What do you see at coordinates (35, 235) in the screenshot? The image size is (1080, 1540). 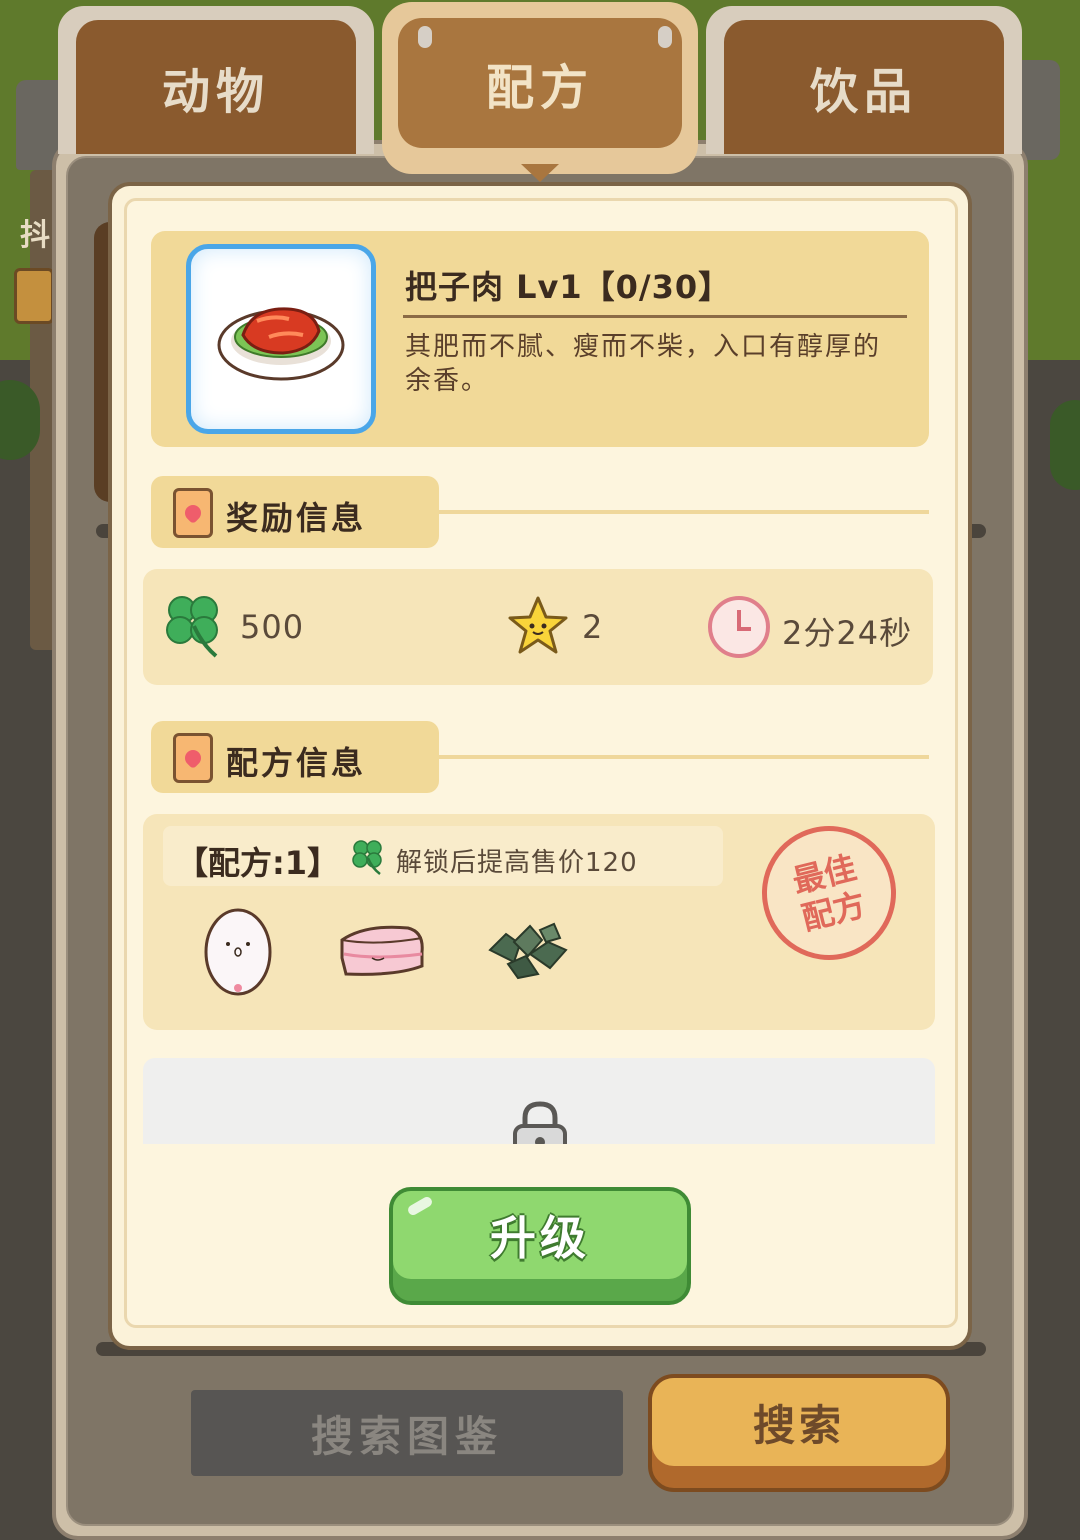 I see `background-sign-text: 抖` at bounding box center [35, 235].